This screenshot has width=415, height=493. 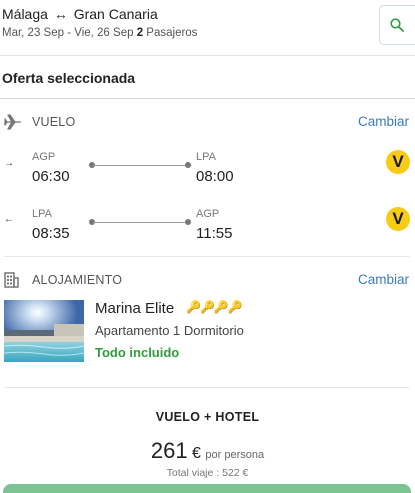 I want to click on search-button, so click(x=397, y=25).